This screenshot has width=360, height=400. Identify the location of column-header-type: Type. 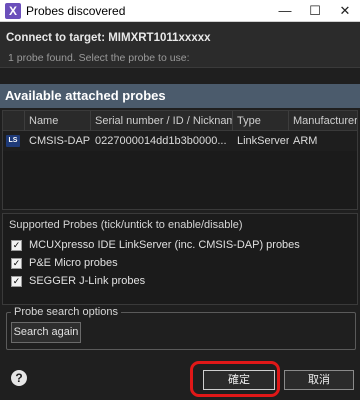
(261, 121).